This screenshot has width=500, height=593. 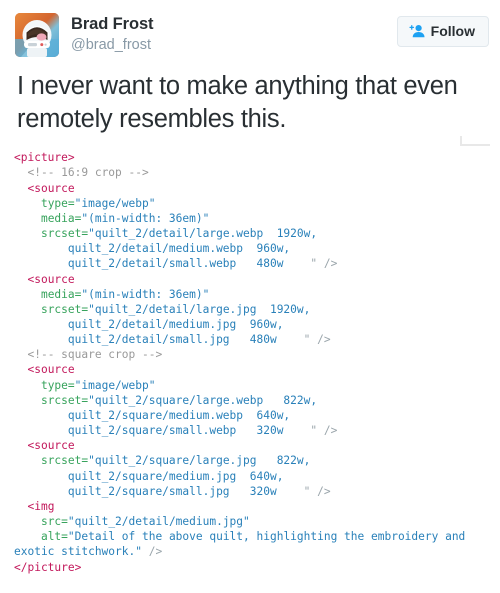 I want to click on code-token-tag: </picture>, so click(x=48, y=567).